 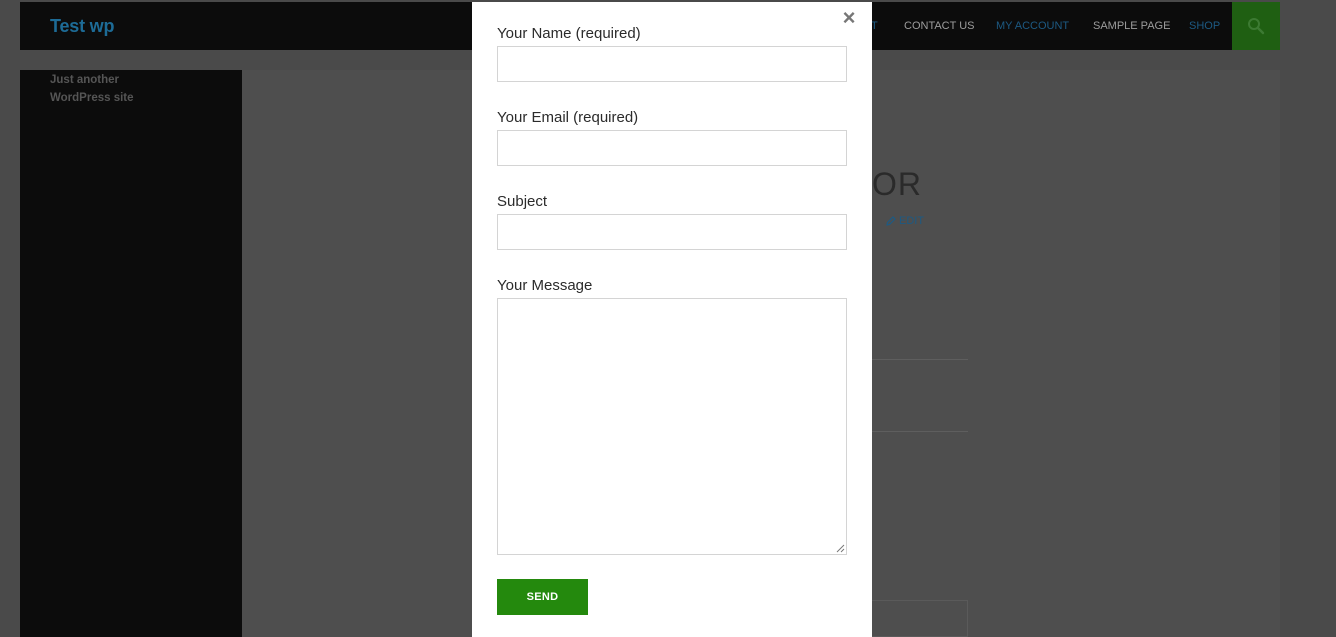 I want to click on site-title: Test wp, so click(x=82, y=26).